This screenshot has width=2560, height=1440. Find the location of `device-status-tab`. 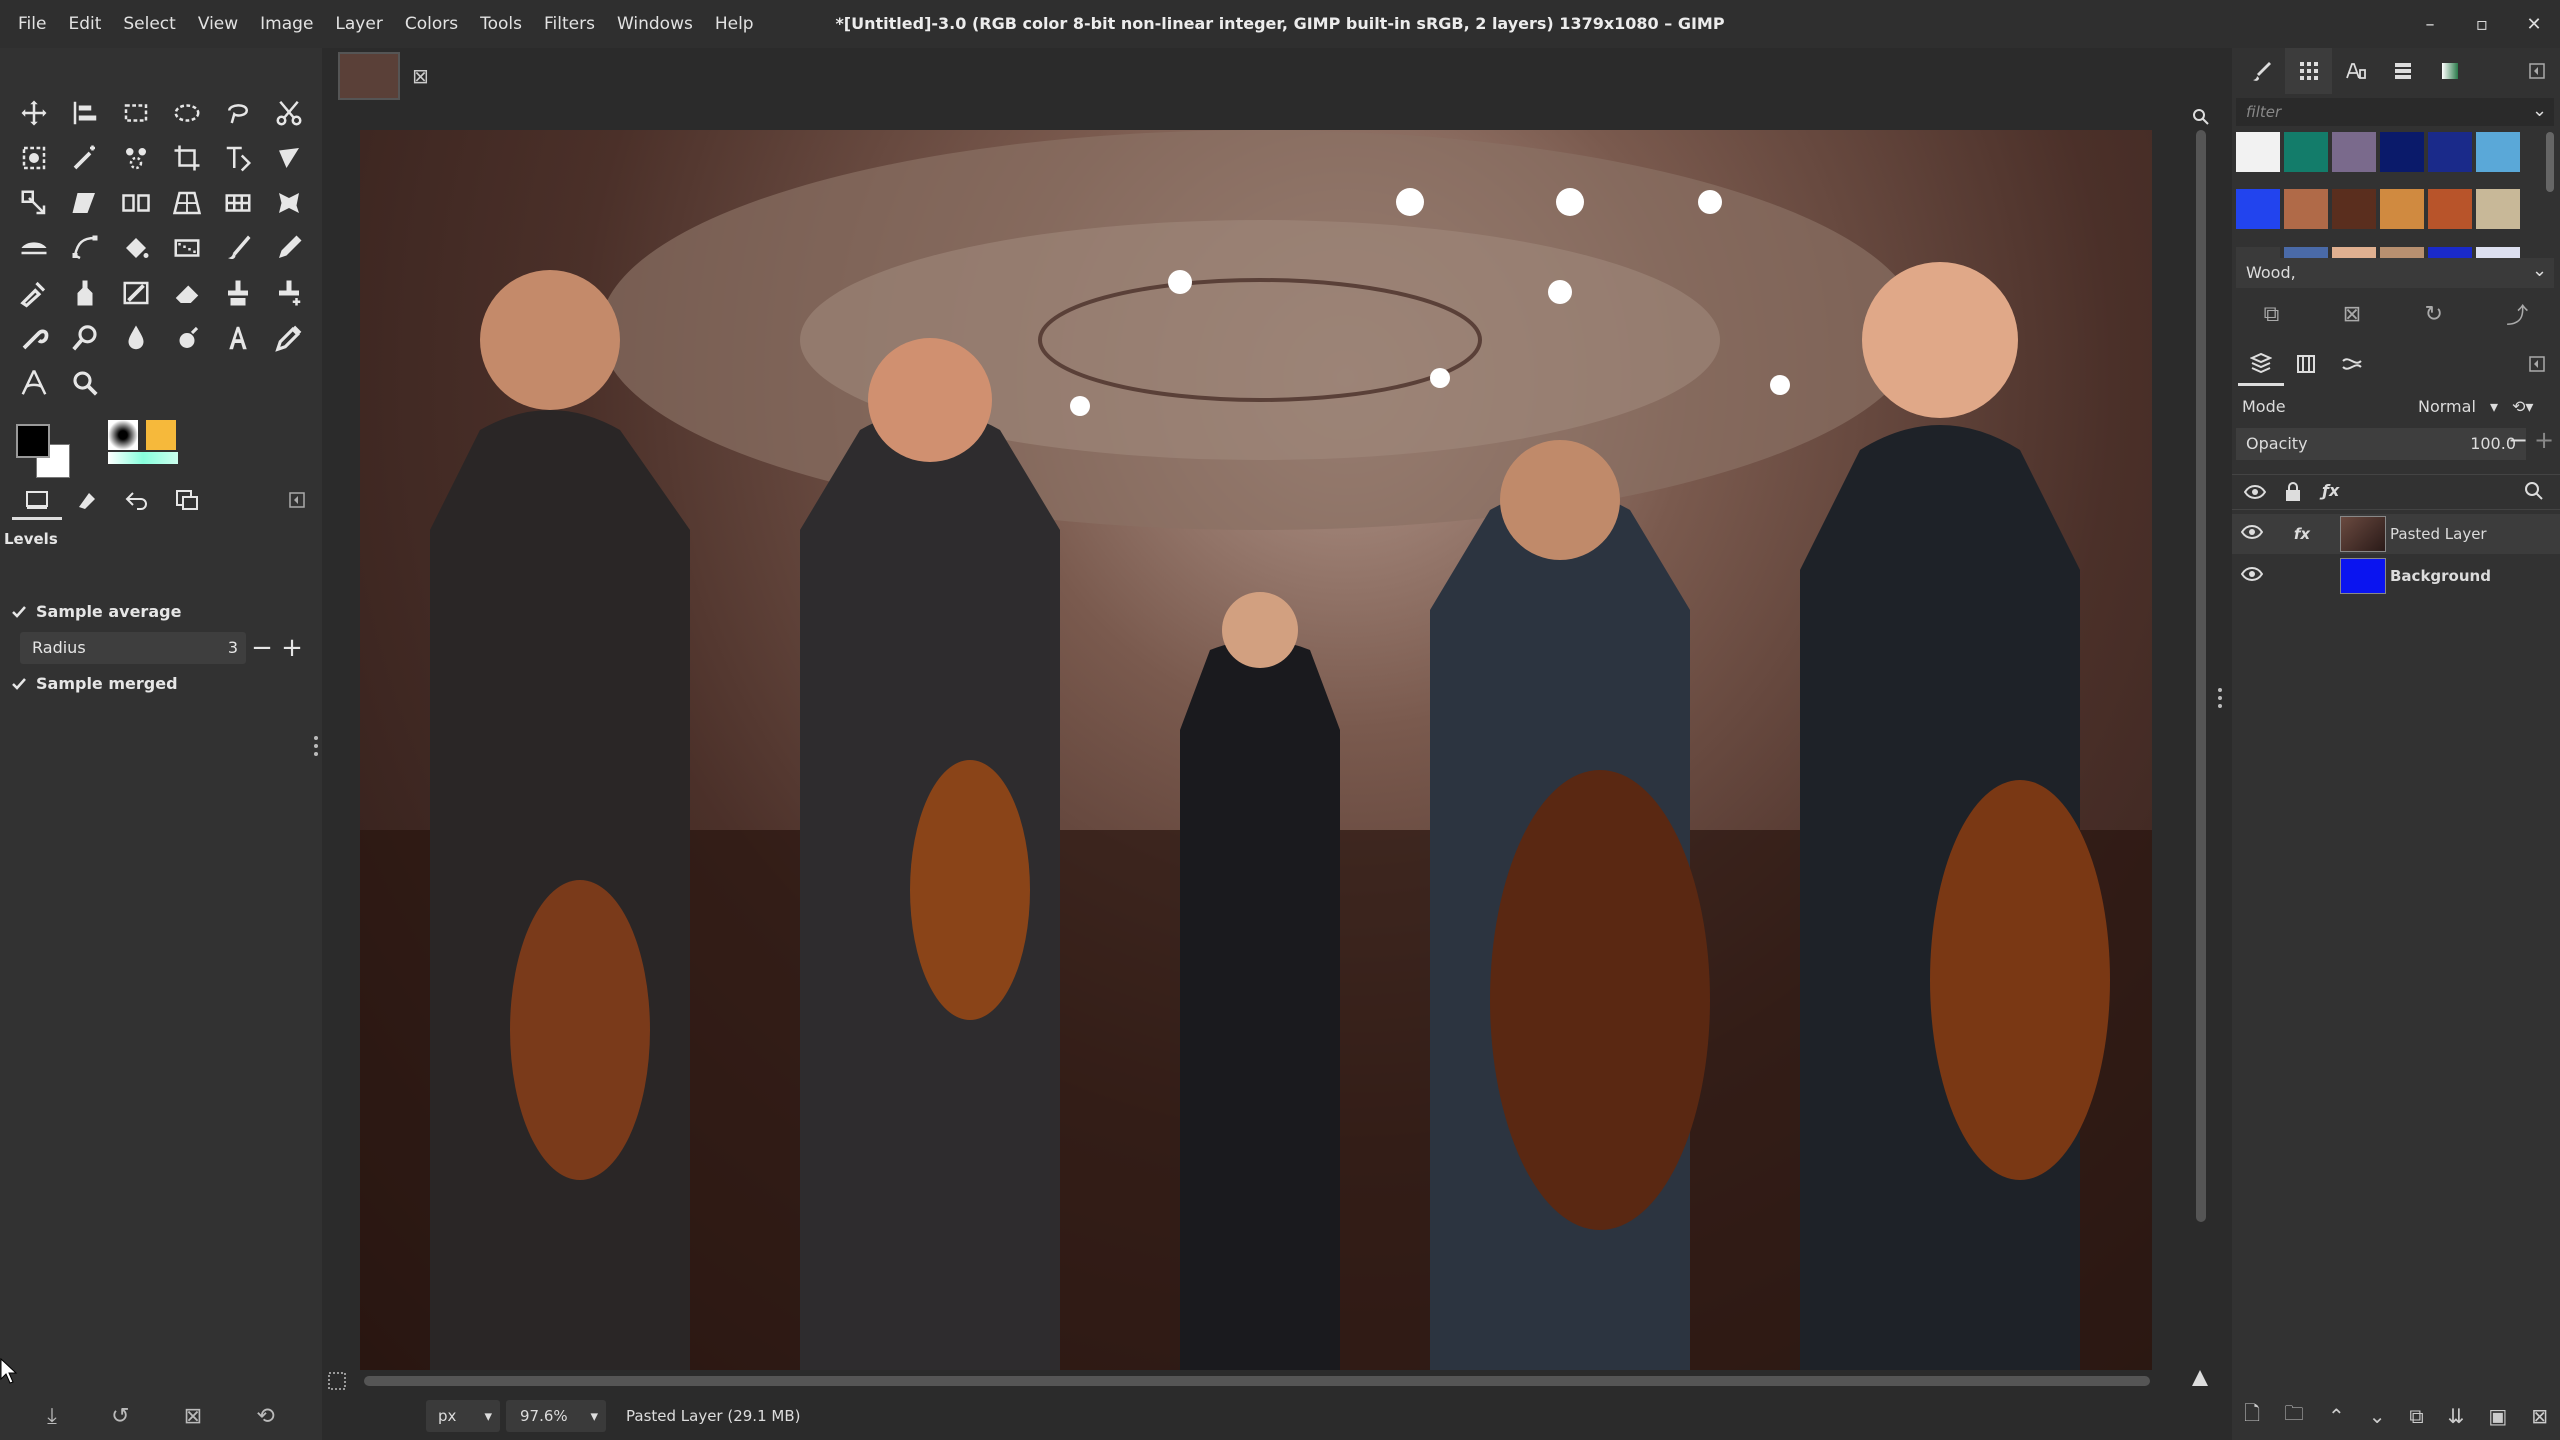

device-status-tab is located at coordinates (87, 500).